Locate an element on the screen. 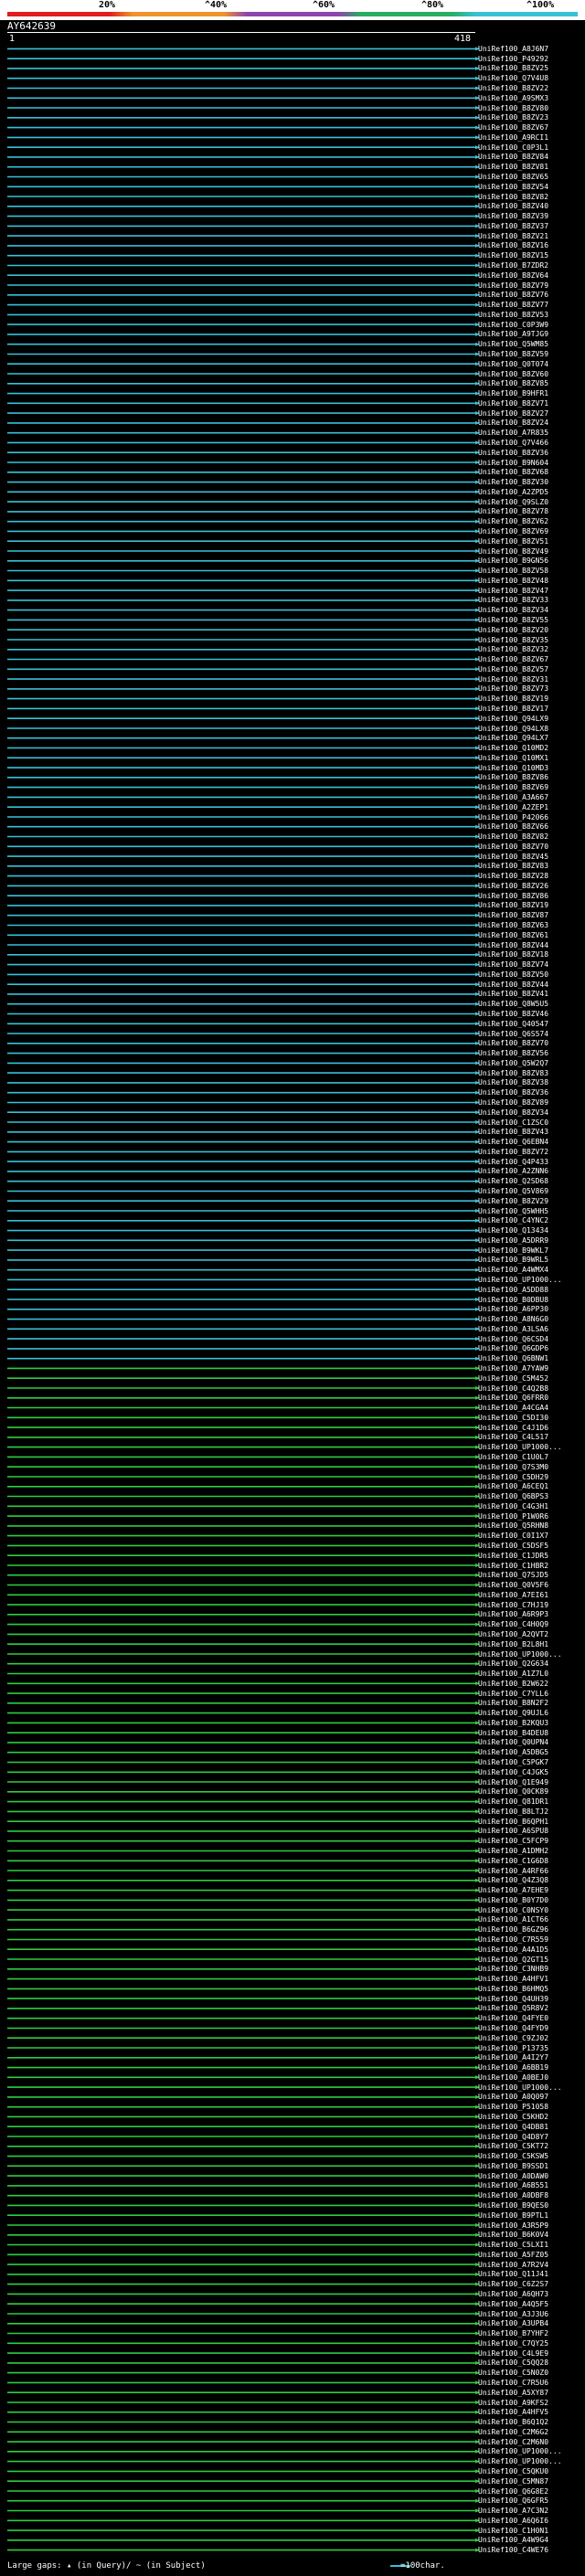 The image size is (585, 2576). hit-label: UniRef100_B8ZV34 is located at coordinates (513, 610).